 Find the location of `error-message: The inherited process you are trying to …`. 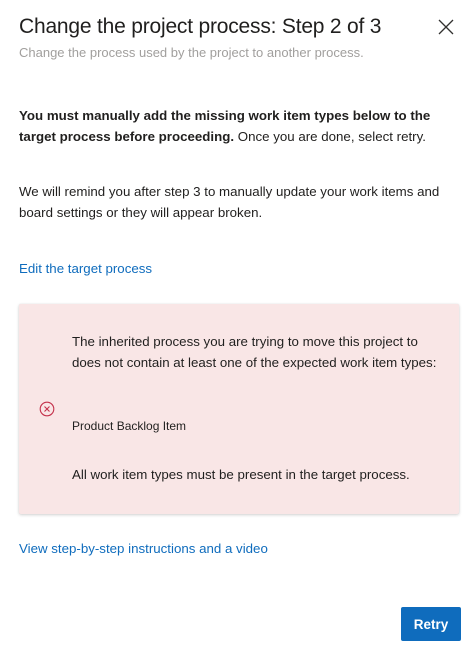

error-message: The inherited process you are trying to … is located at coordinates (254, 352).